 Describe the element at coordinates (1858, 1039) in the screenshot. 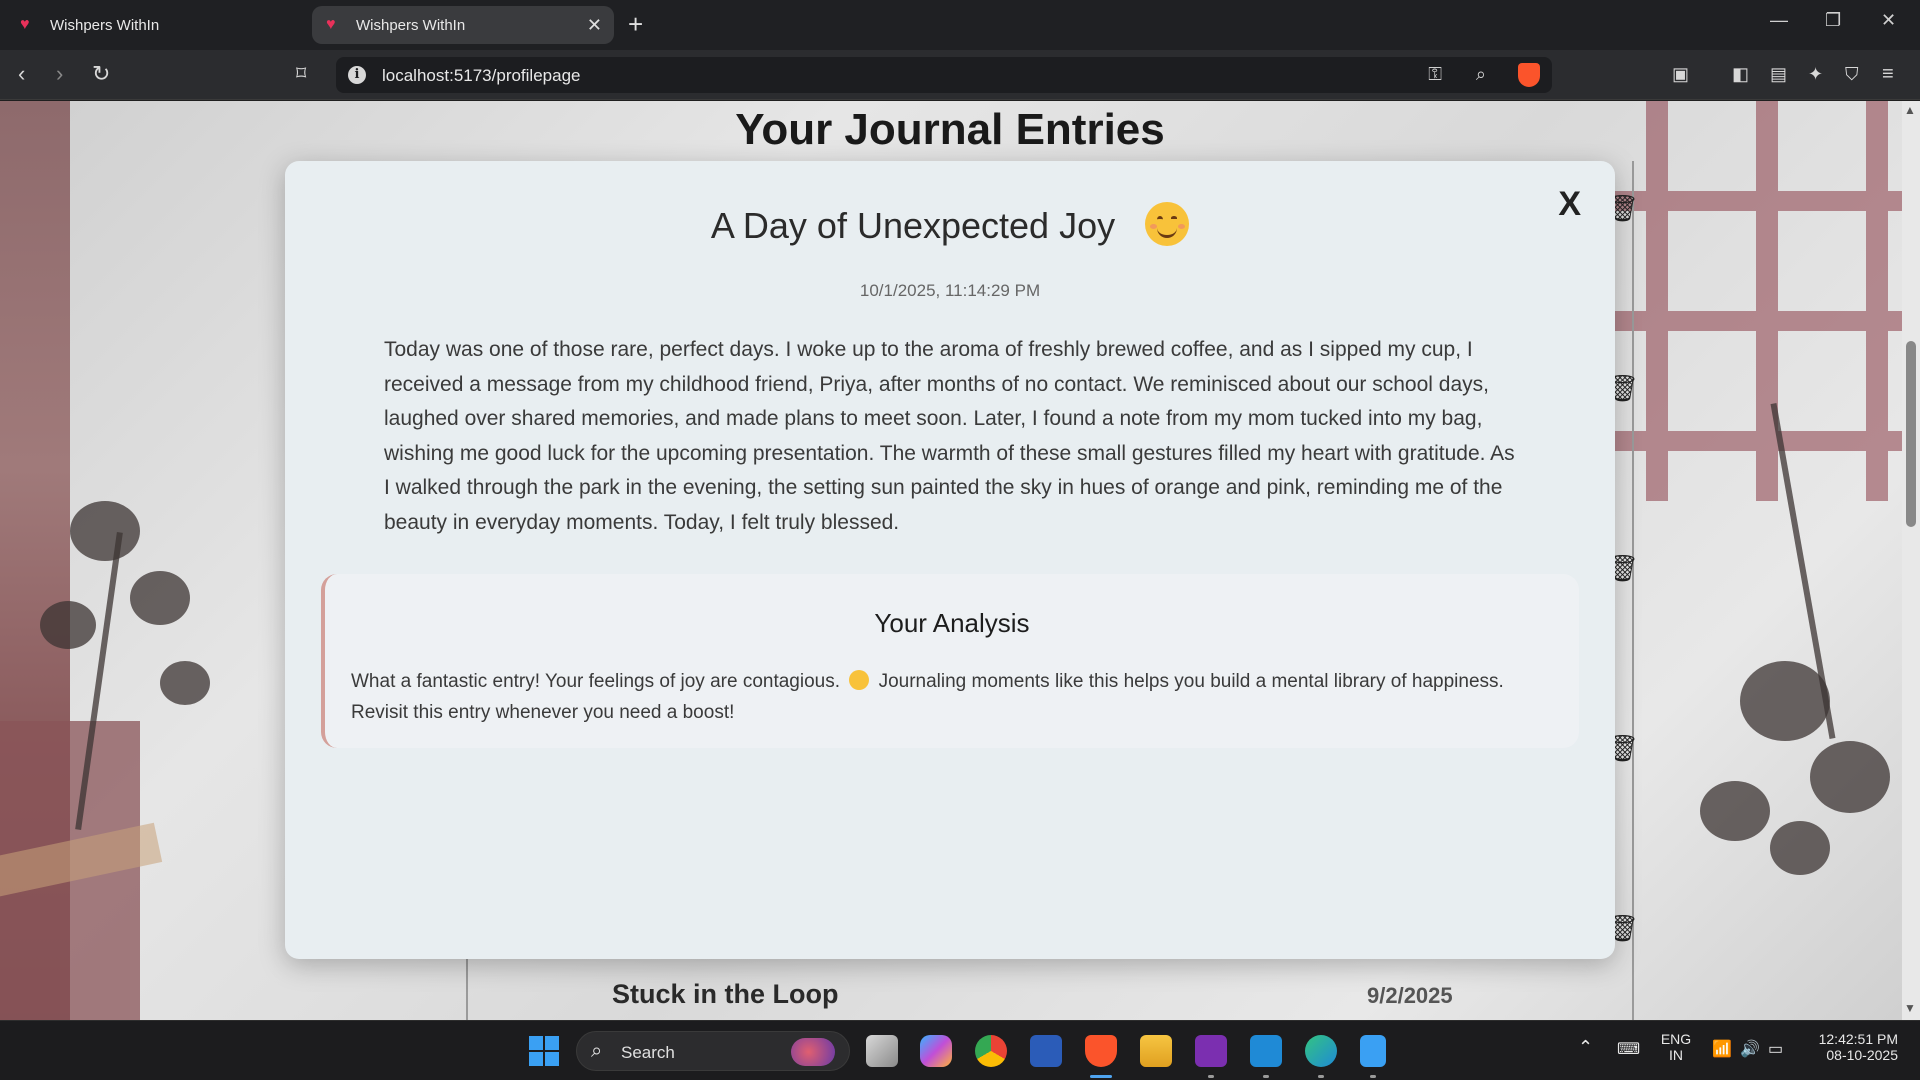

I see `clock-time: 12:42:51 PM` at that location.